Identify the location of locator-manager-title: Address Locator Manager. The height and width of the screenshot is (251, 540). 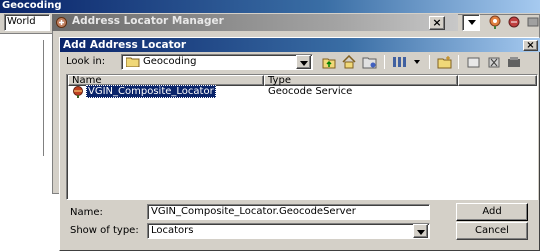
(148, 21).